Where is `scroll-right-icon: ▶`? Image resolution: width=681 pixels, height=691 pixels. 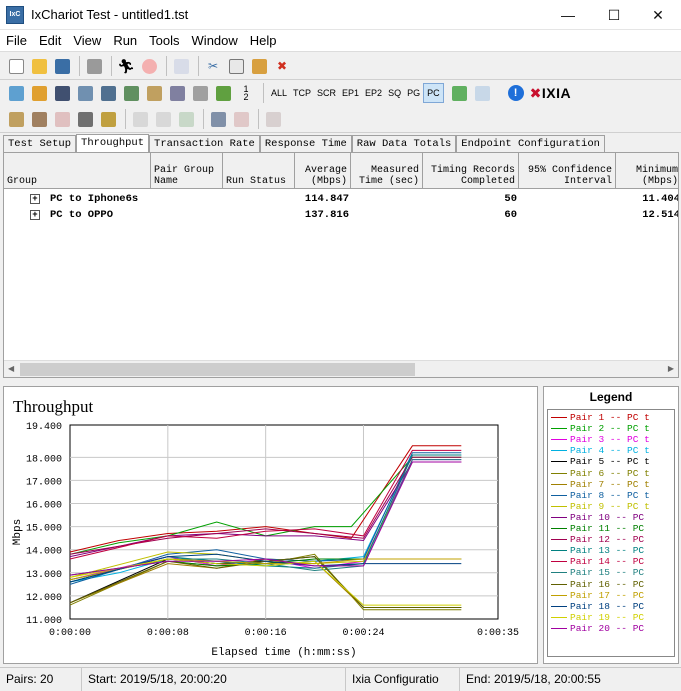
scroll-right-icon: ▶ is located at coordinates (671, 368).